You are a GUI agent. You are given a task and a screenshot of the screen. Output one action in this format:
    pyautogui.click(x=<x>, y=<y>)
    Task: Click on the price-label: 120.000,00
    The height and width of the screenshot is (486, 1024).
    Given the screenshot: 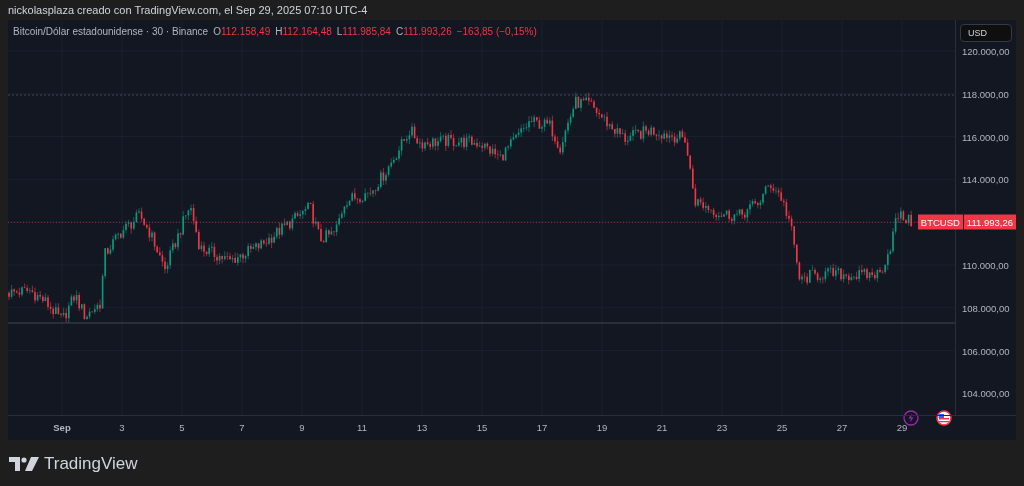 What is the action you would take?
    pyautogui.click(x=986, y=51)
    